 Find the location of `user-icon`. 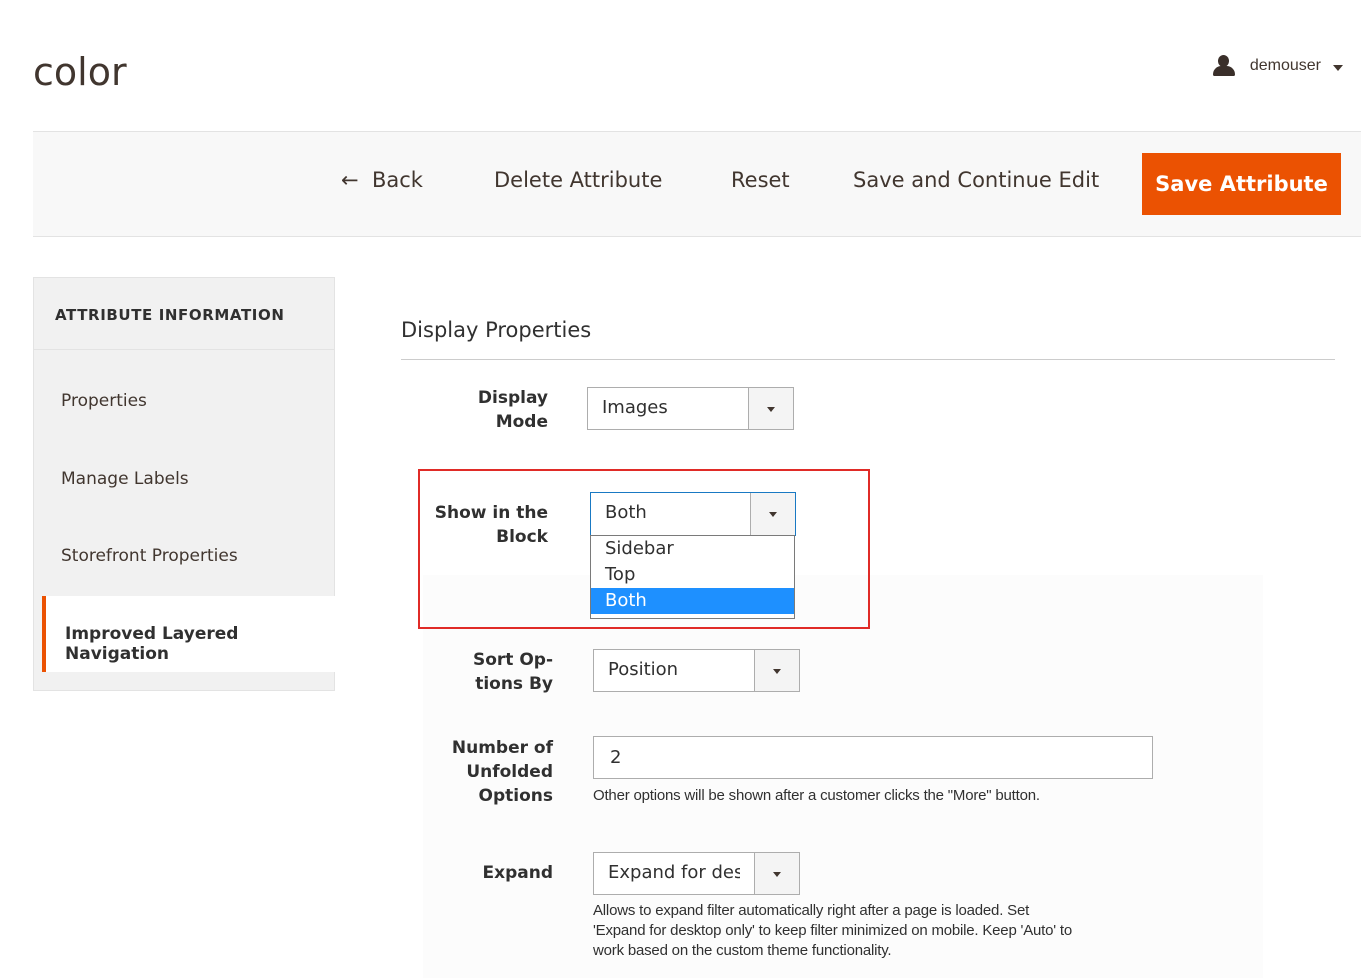

user-icon is located at coordinates (1224, 66).